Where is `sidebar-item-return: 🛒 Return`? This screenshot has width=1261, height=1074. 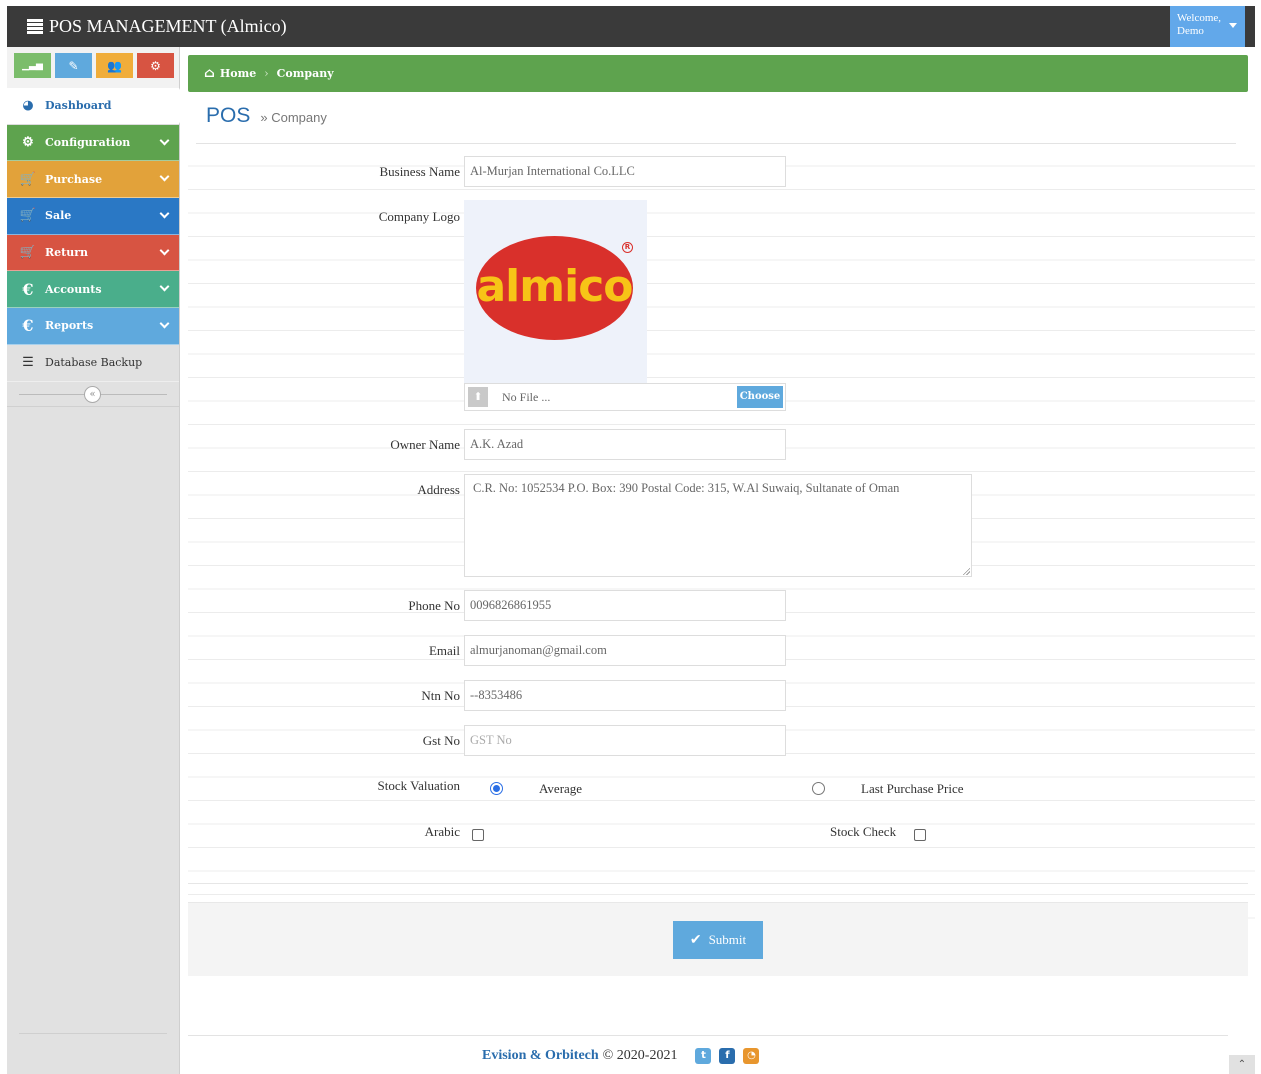
sidebar-item-return: 🛒 Return is located at coordinates (93, 253).